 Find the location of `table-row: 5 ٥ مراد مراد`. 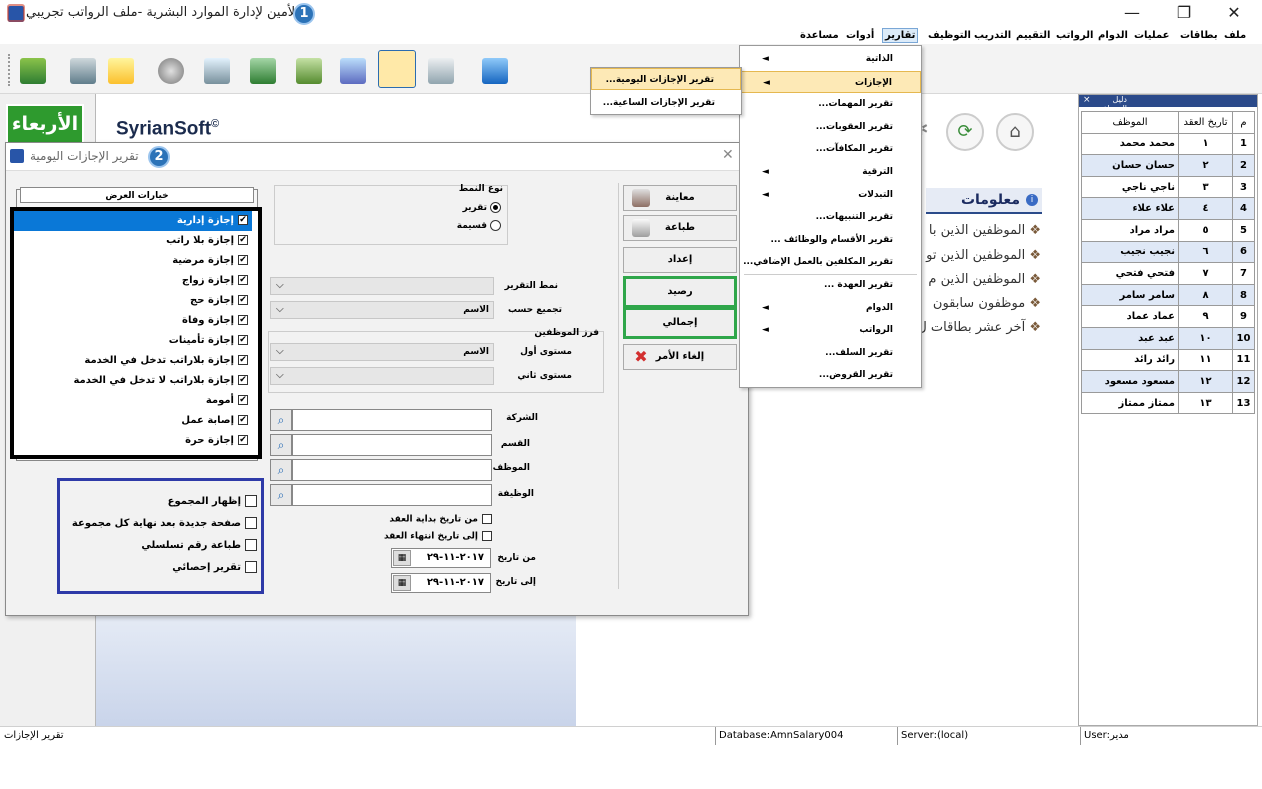

table-row: 5 ٥ مراد مراد is located at coordinates (1168, 230).